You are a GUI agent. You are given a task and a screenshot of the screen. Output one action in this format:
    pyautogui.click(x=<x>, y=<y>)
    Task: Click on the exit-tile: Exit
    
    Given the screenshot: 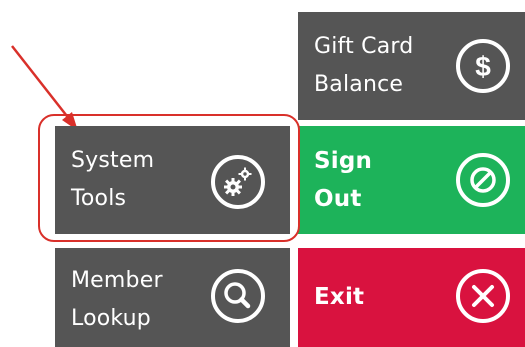 What is the action you would take?
    pyautogui.click(x=411, y=297)
    